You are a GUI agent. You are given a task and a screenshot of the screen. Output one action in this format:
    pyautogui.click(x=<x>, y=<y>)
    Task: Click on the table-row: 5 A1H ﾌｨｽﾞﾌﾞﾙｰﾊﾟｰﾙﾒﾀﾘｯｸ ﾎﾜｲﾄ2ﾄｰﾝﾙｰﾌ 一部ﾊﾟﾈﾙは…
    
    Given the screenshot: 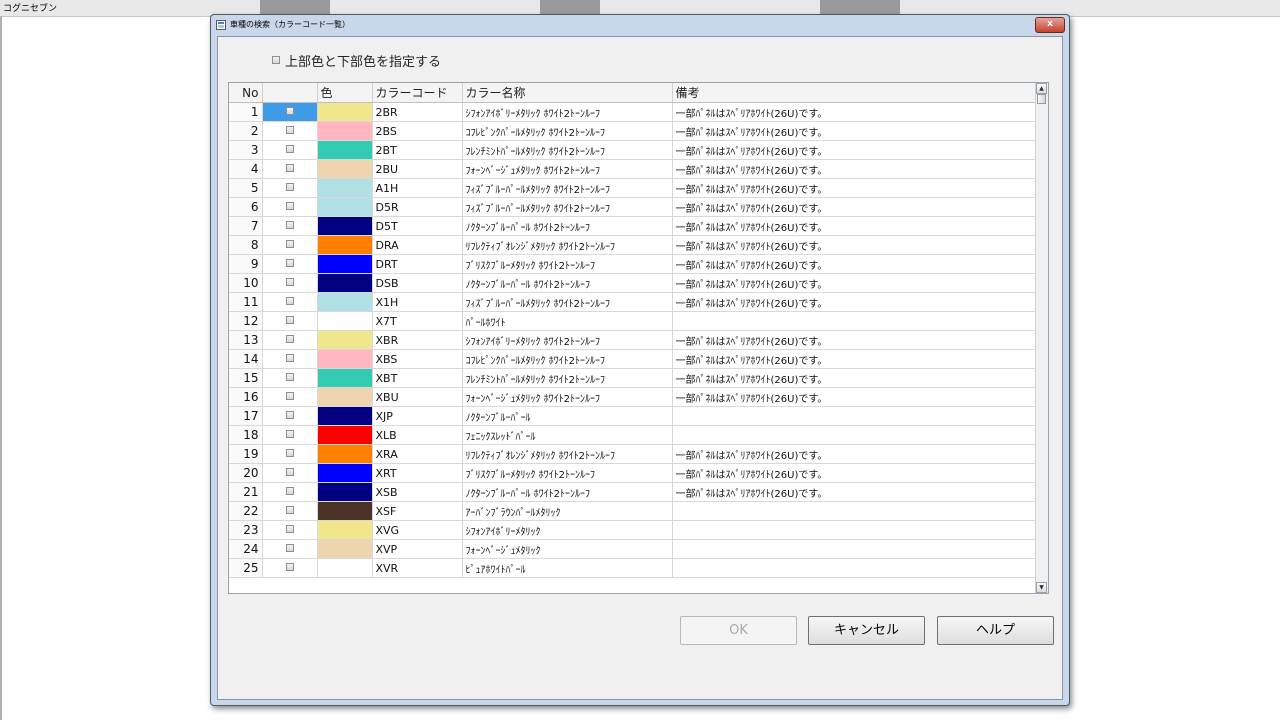 What is the action you would take?
    pyautogui.click(x=633, y=188)
    